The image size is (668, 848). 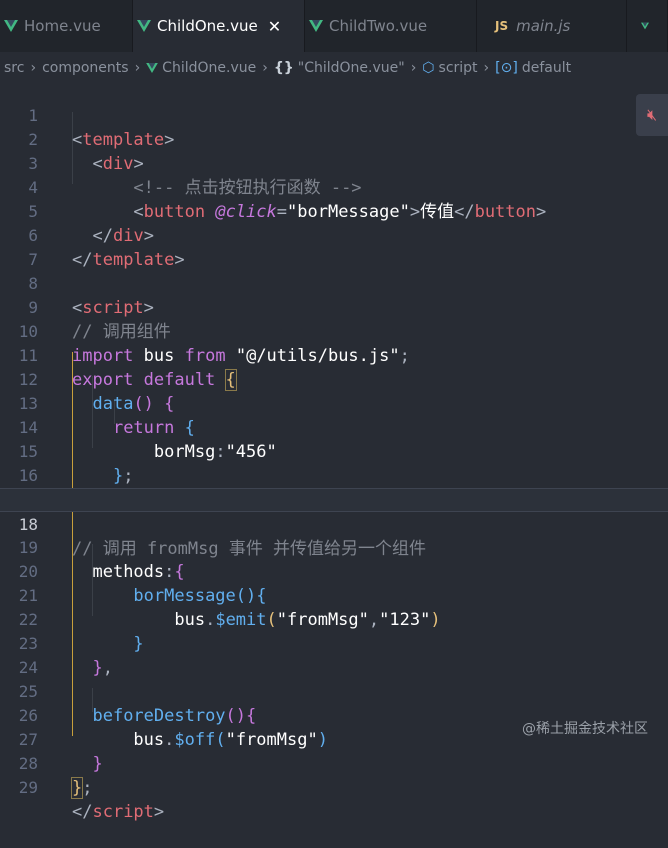 I want to click on code-line: 12 data() {, so click(x=334, y=379).